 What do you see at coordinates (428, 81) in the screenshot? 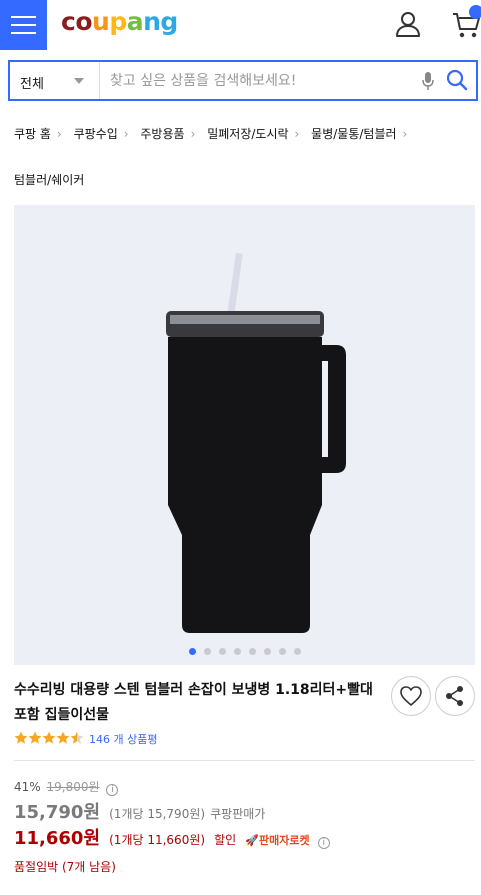
I see `microphone-icon` at bounding box center [428, 81].